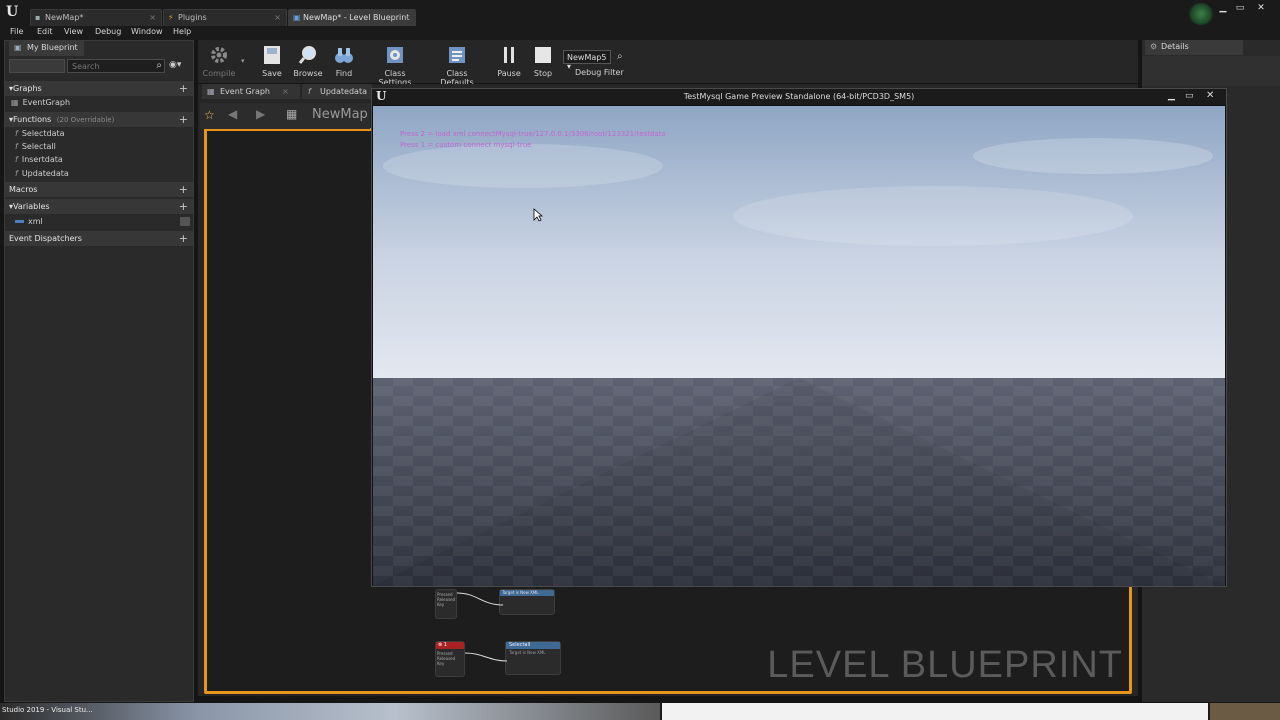  I want to click on view-options-icon: ◉▾, so click(175, 65).